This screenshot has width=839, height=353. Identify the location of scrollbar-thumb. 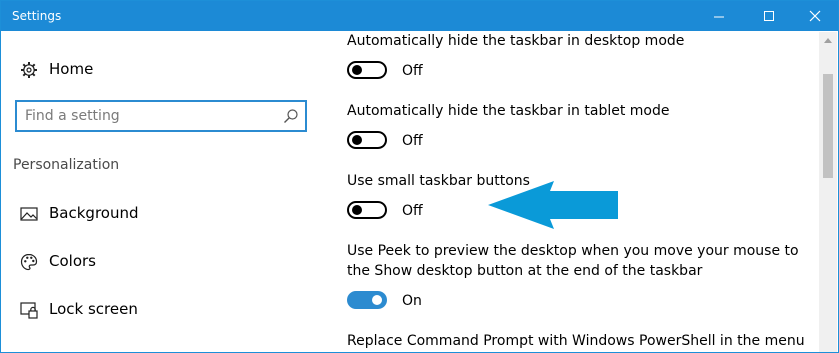
(828, 126).